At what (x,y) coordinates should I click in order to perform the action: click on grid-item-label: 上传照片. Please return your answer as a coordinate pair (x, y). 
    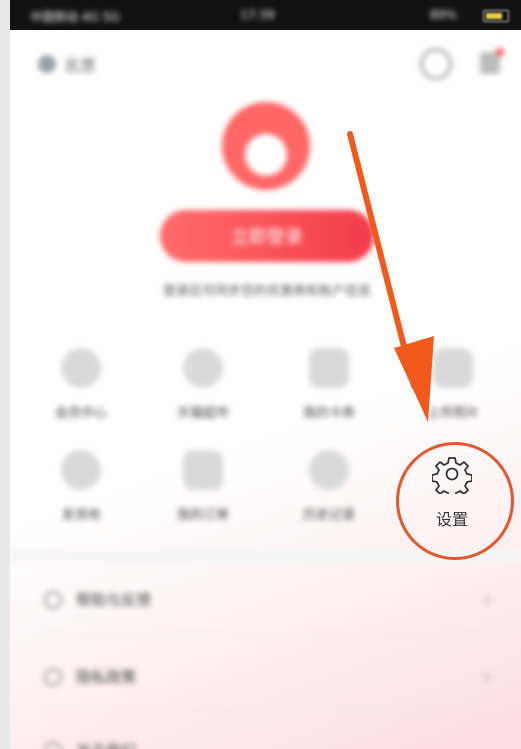
    Looking at the image, I should click on (452, 413).